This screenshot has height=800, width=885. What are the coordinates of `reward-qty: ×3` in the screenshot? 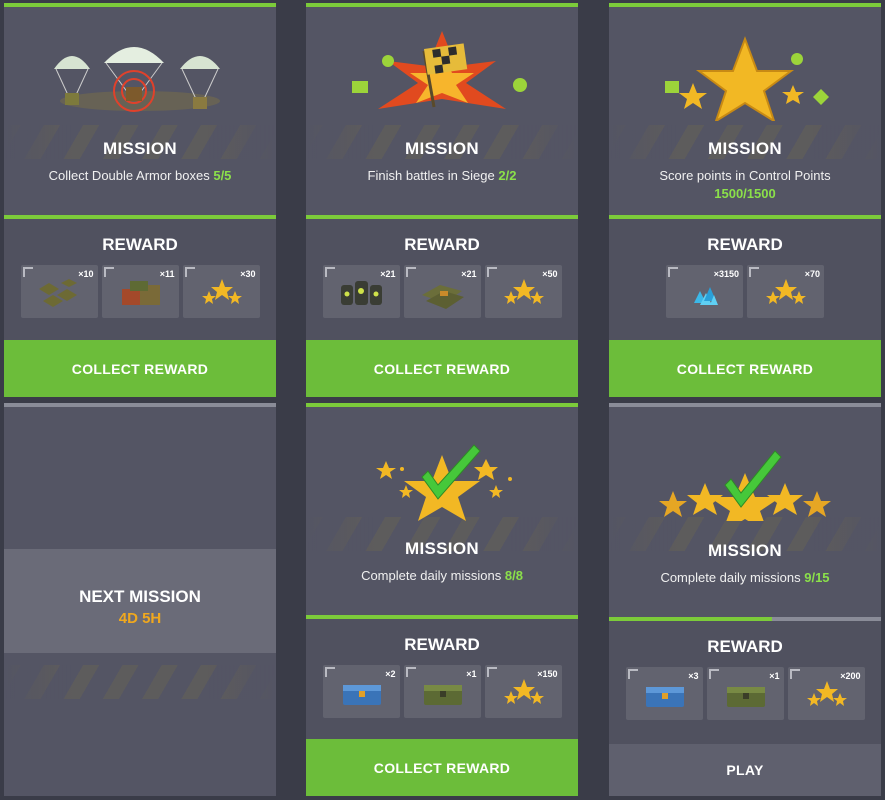 It's located at (693, 676).